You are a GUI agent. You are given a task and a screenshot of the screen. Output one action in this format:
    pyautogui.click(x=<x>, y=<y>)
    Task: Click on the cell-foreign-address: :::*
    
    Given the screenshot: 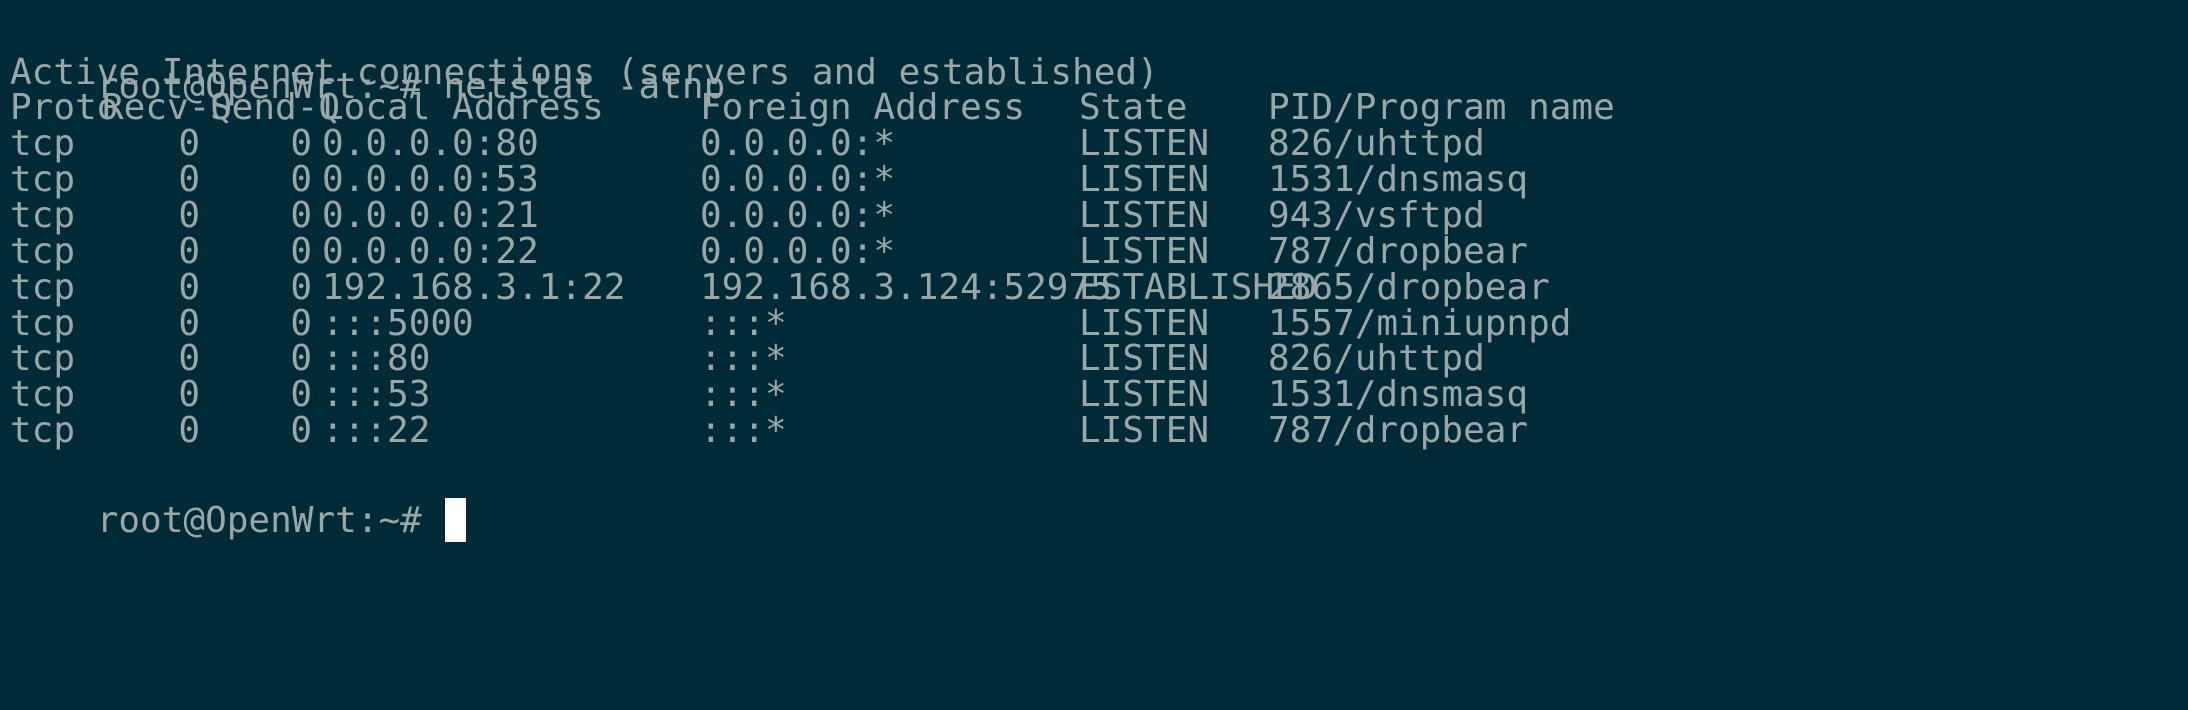 What is the action you would take?
    pyautogui.click(x=743, y=431)
    